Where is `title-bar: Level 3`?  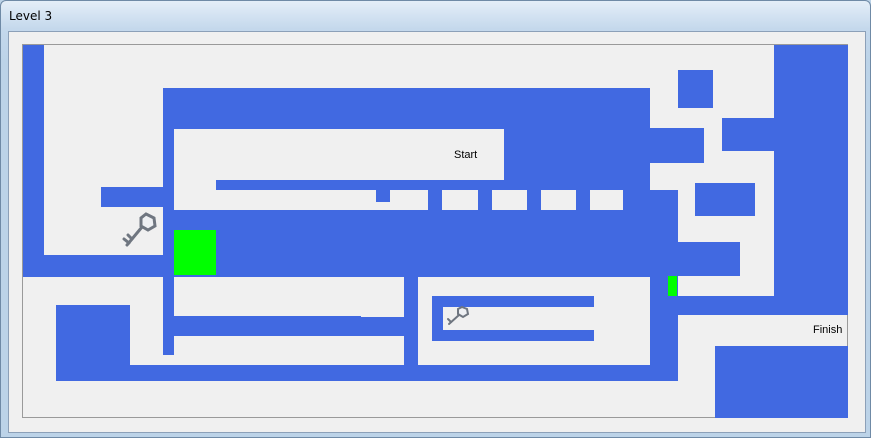 title-bar: Level 3 is located at coordinates (435, 16).